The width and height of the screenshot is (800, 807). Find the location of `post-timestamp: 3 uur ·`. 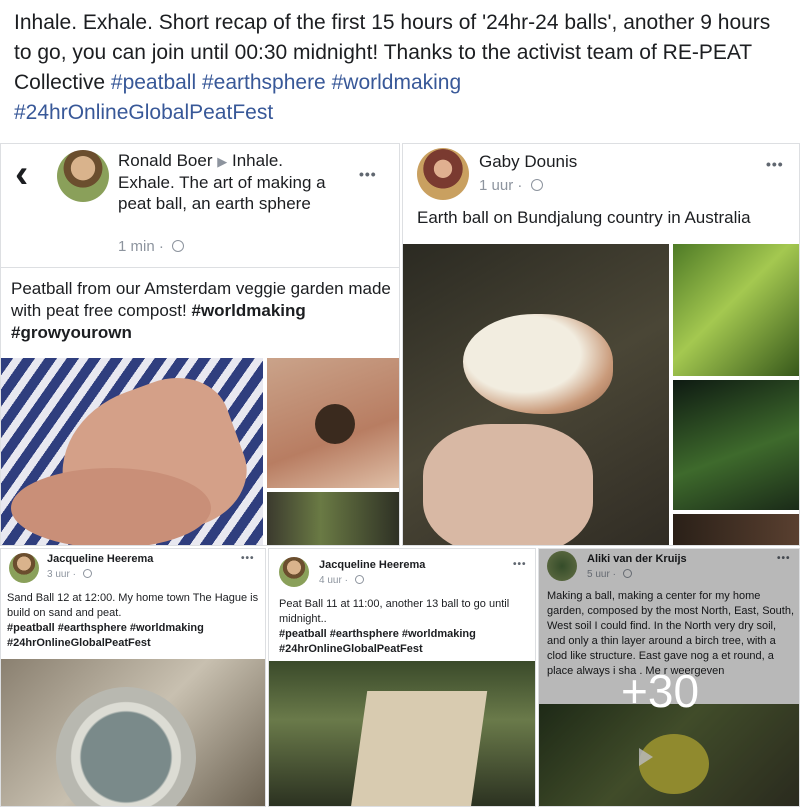

post-timestamp: 3 uur · is located at coordinates (69, 574).